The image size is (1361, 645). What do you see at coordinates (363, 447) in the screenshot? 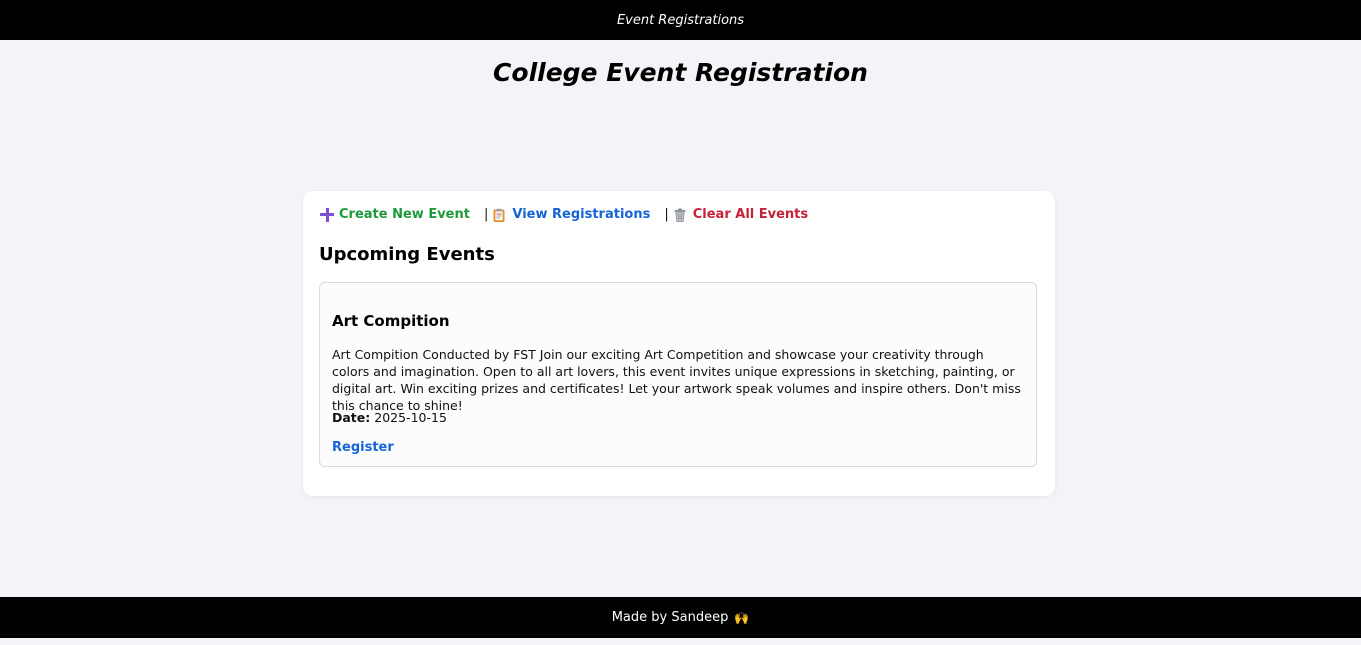
I see `register-link: Register` at bounding box center [363, 447].